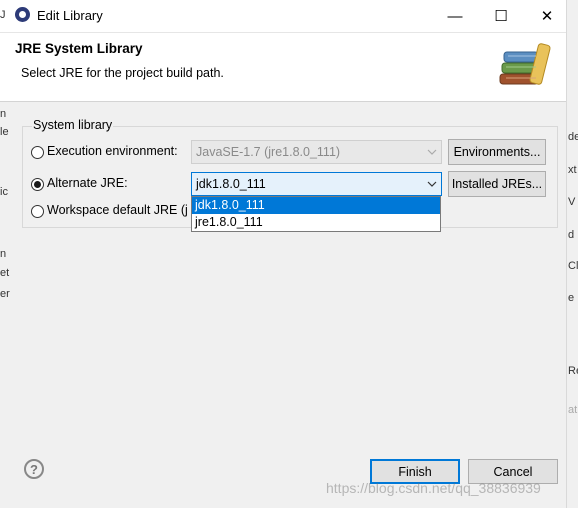  Describe the element at coordinates (316, 222) in the screenshot. I see `dropdown-option: jre1.8.0_111` at that location.